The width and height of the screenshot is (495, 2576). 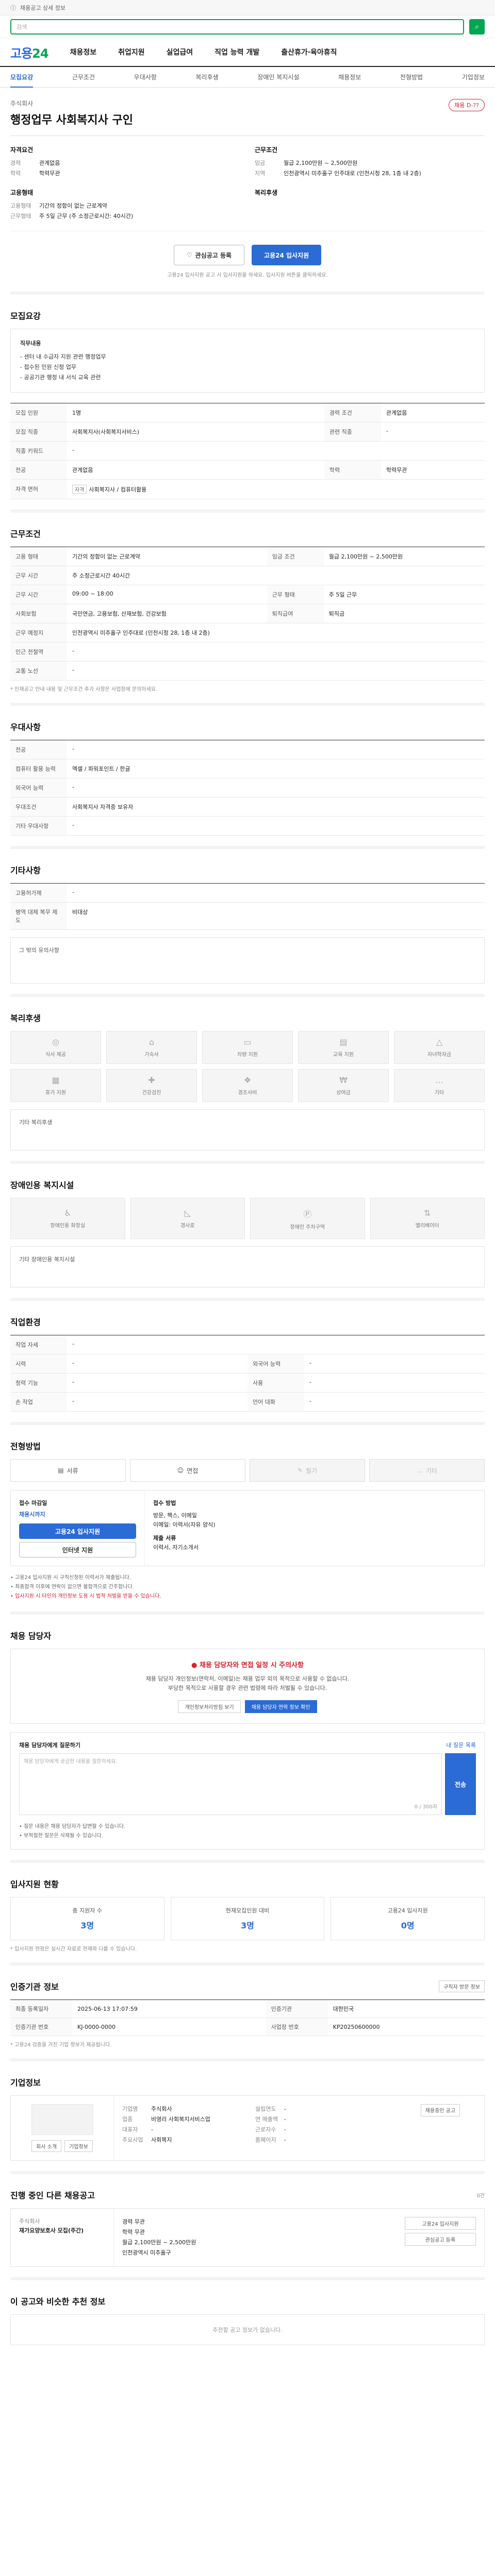 I want to click on search-button: ⌕, so click(x=477, y=27).